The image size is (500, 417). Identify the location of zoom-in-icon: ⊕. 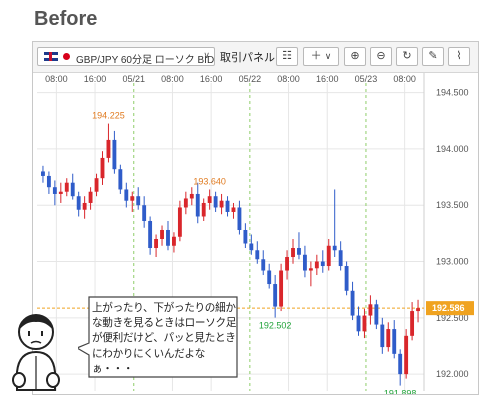
(355, 56).